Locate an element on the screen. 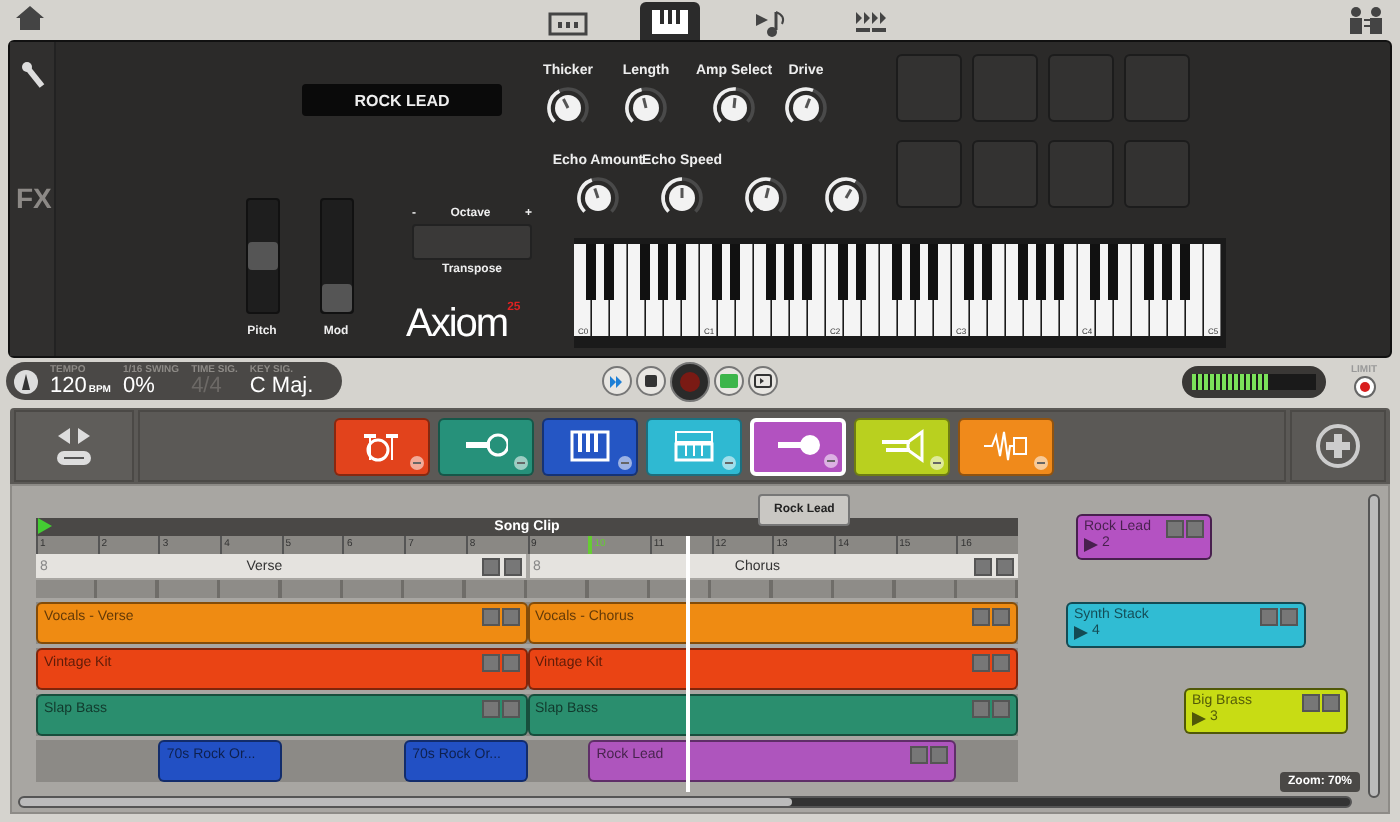 This screenshot has width=1400, height=822. clip-button is located at coordinates (763, 381).